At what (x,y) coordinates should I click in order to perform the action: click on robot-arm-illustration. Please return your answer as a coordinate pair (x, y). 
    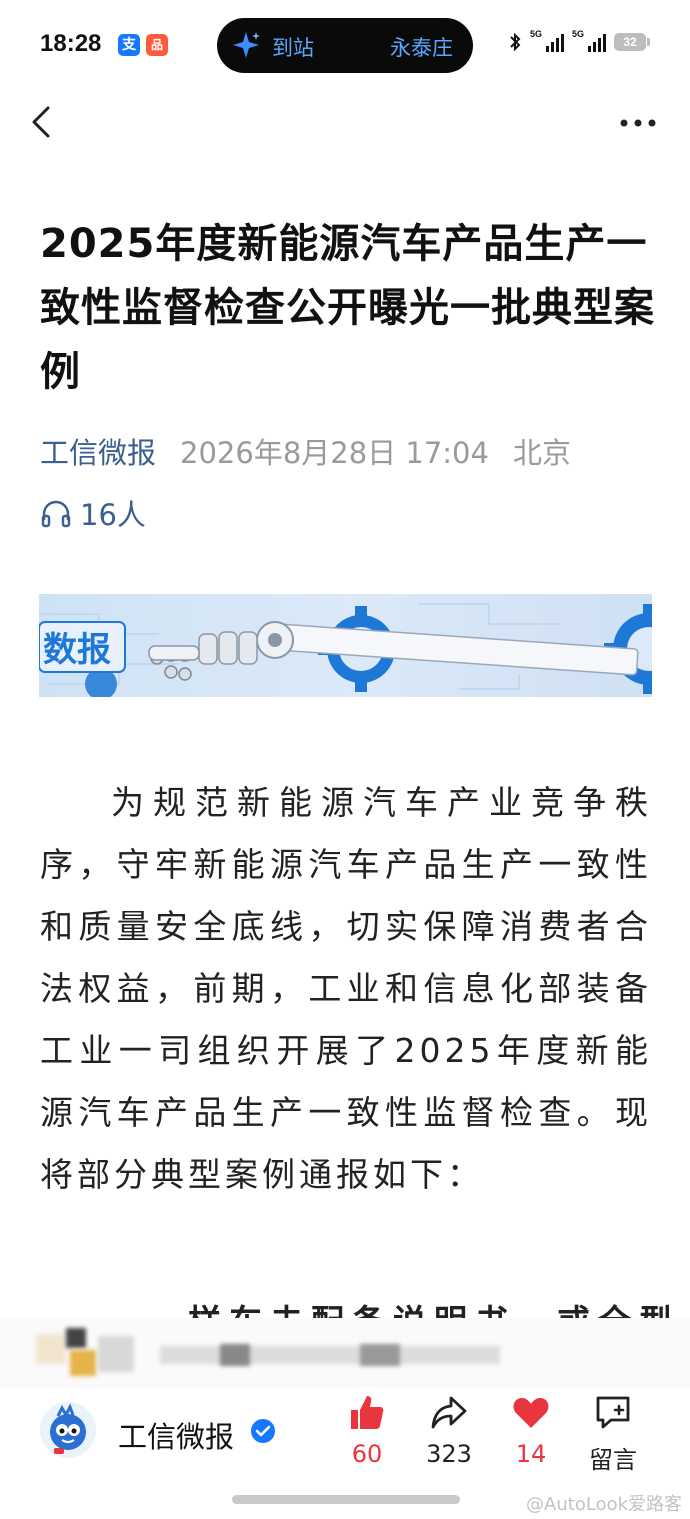
    Looking at the image, I should click on (393, 651).